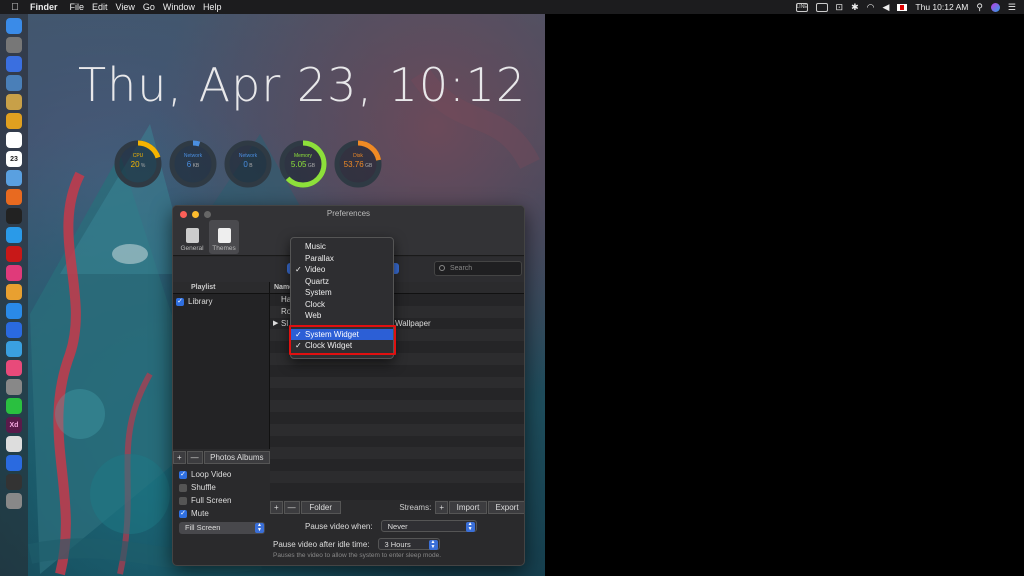 Image resolution: width=1024 pixels, height=576 pixels. Describe the element at coordinates (941, 7) in the screenshot. I see `menu-clock: Thu 10:12 AM` at that location.